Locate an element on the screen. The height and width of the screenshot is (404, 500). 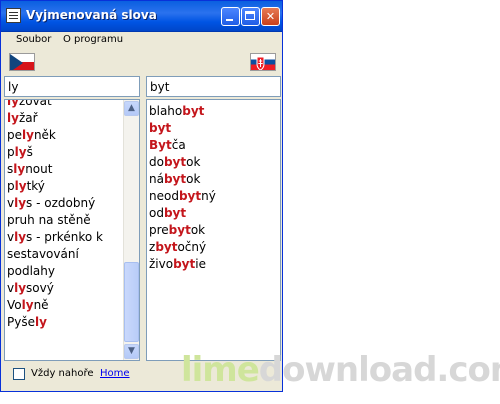
close-button: ✕ is located at coordinates (270, 16).